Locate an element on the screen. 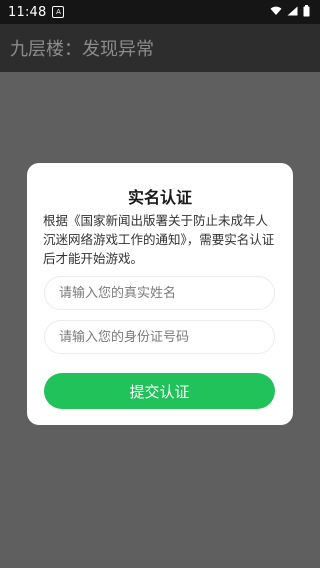  title-bar: 九层楼：发现异常 is located at coordinates (160, 48).